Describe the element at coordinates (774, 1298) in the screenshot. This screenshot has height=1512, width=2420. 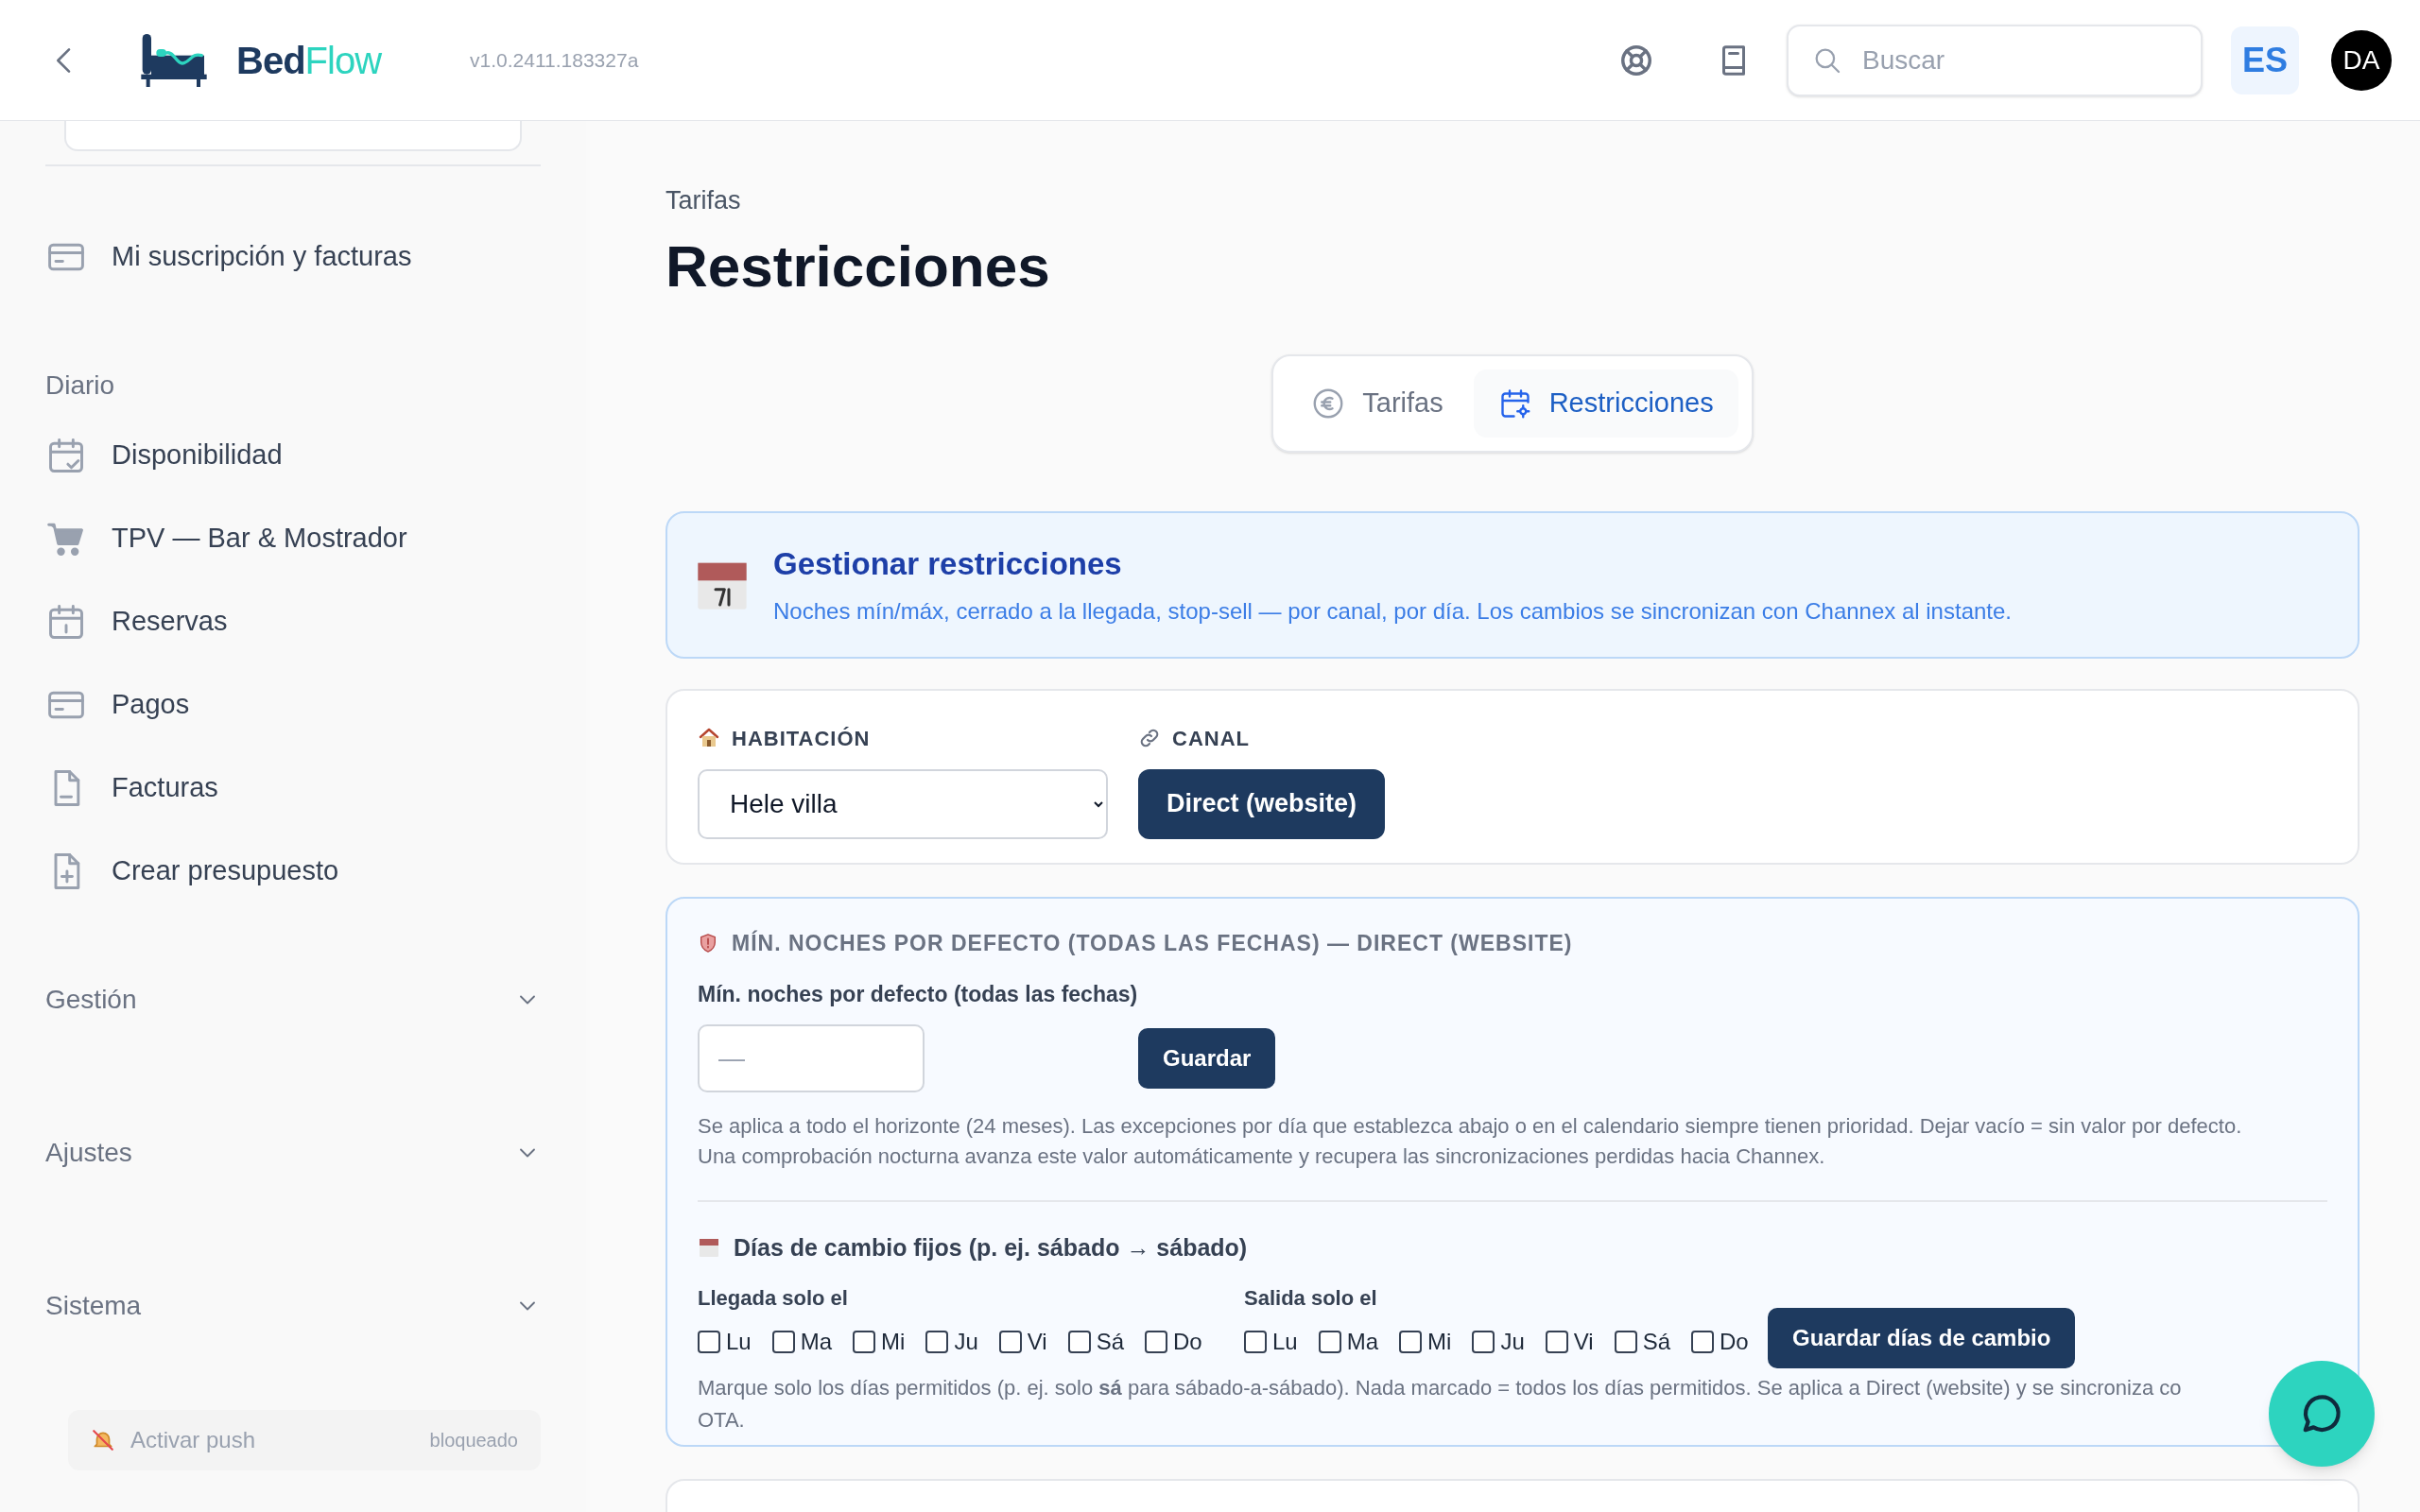
I see `group-label: Llegada solo el` at that location.